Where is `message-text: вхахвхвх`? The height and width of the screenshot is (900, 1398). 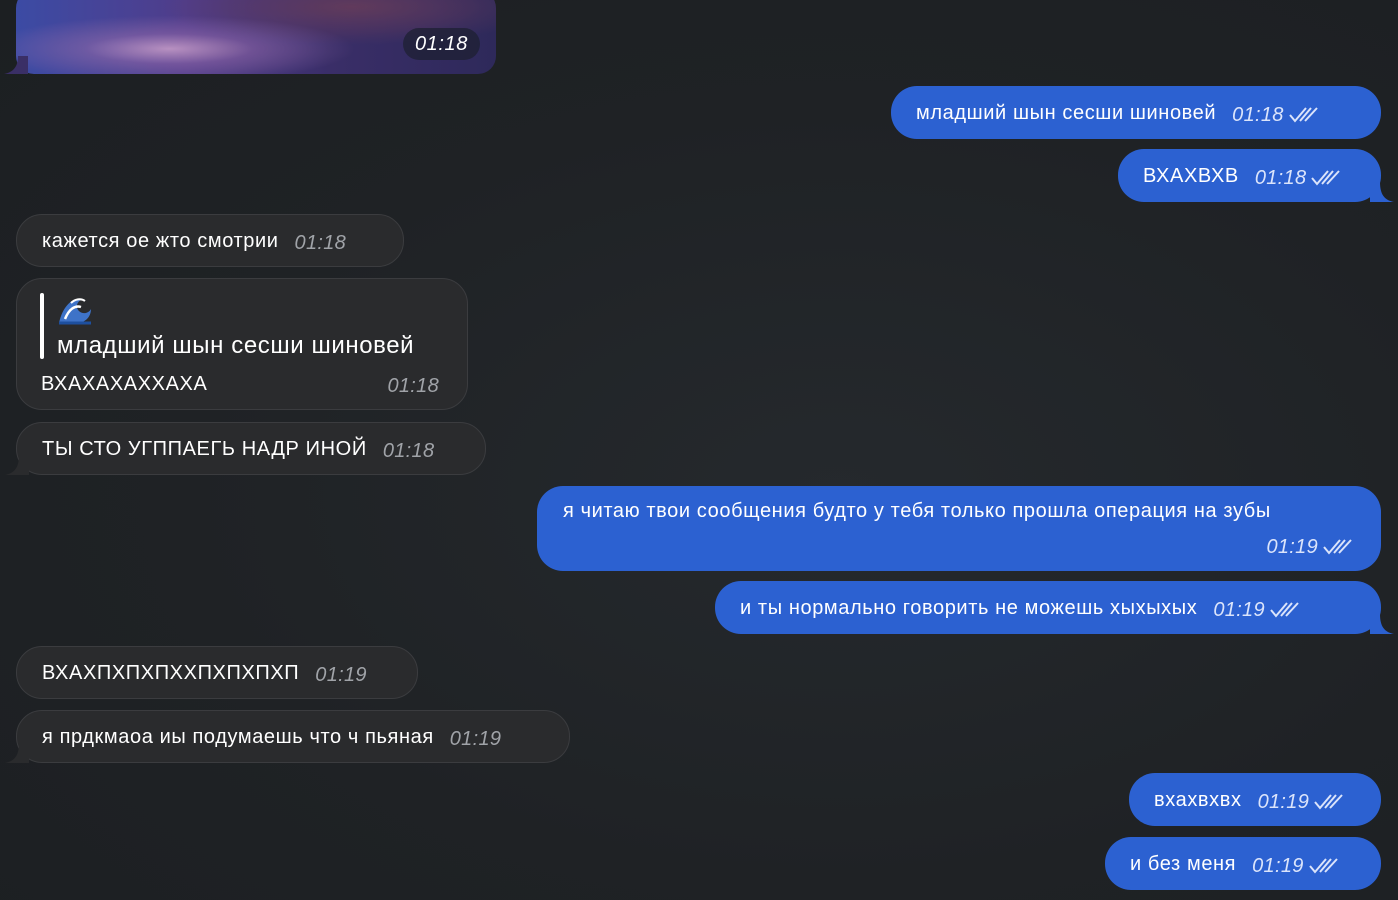 message-text: вхахвхвх is located at coordinates (1198, 799).